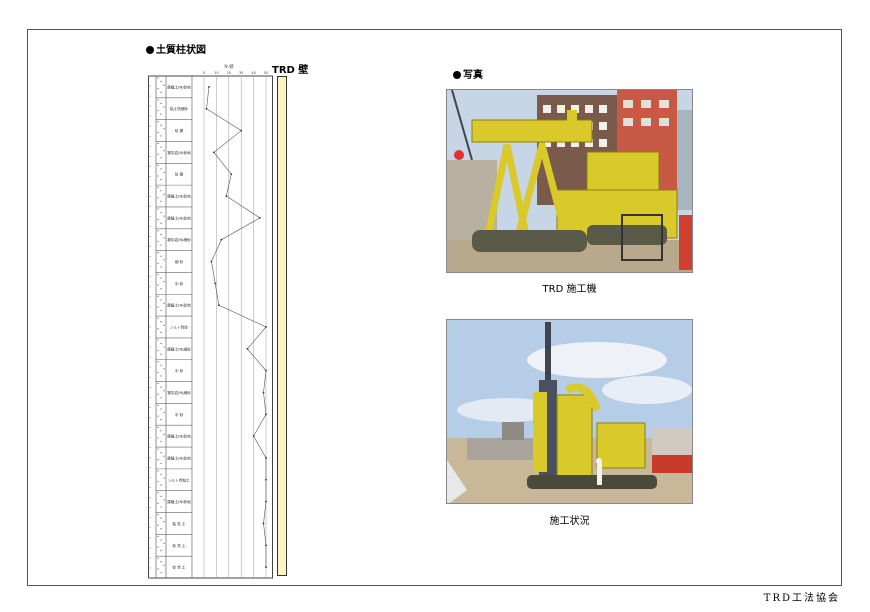  I want to click on soil-layer-label: シルト質粘土, so click(179, 479).